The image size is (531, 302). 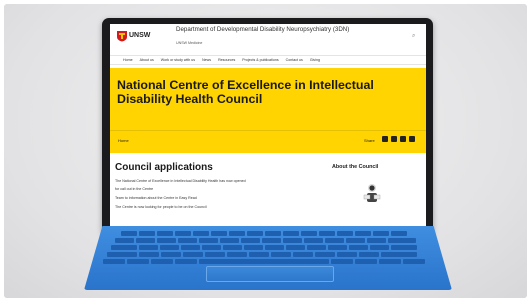 What do you see at coordinates (226, 60) in the screenshot?
I see `nav-item-resources: Resources` at bounding box center [226, 60].